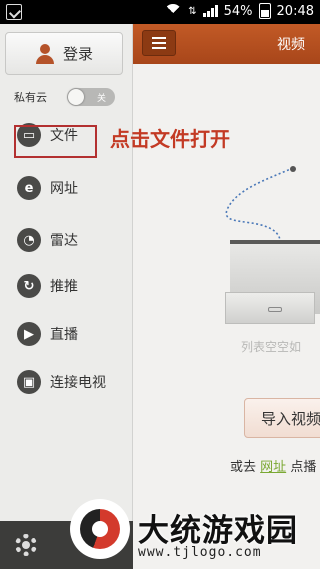  What do you see at coordinates (173, 11) in the screenshot?
I see `wifi-icon` at bounding box center [173, 11].